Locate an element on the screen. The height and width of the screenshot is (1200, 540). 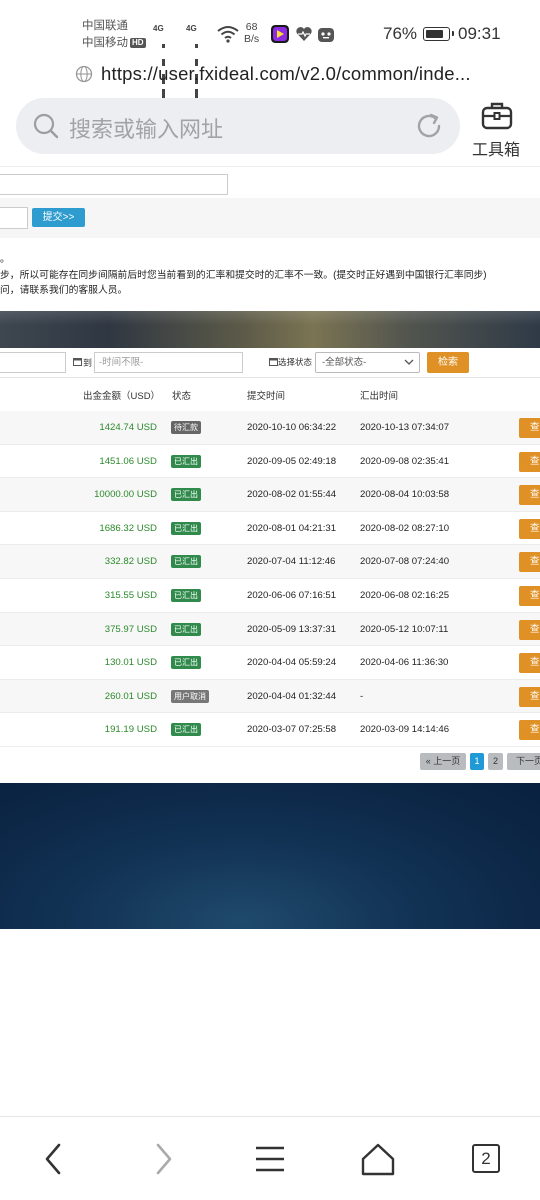
out-time-cell: 2020-10-13 07:34:07 is located at coordinates (405, 427).